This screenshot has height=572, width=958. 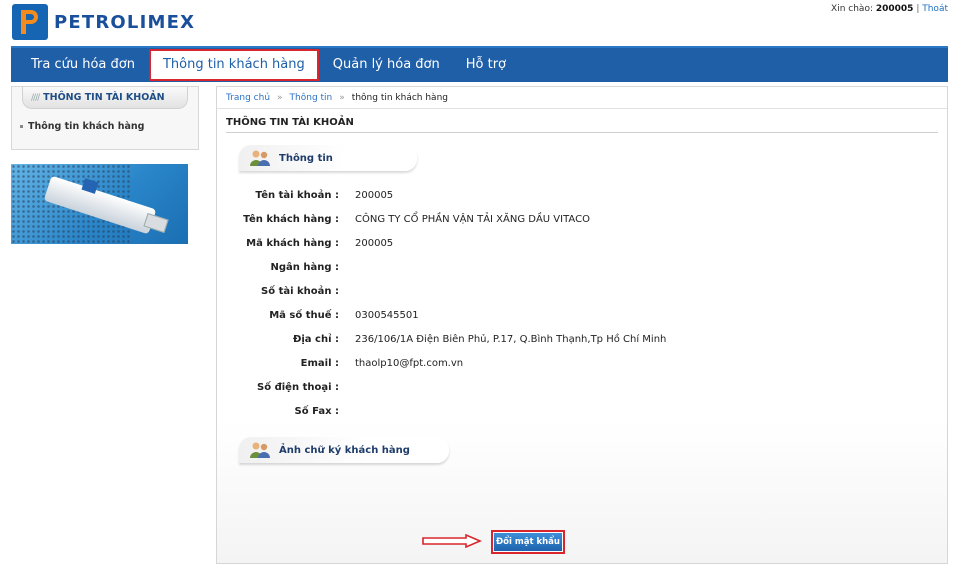 I want to click on nav-item-support: Hỗ trợ, so click(x=486, y=65).